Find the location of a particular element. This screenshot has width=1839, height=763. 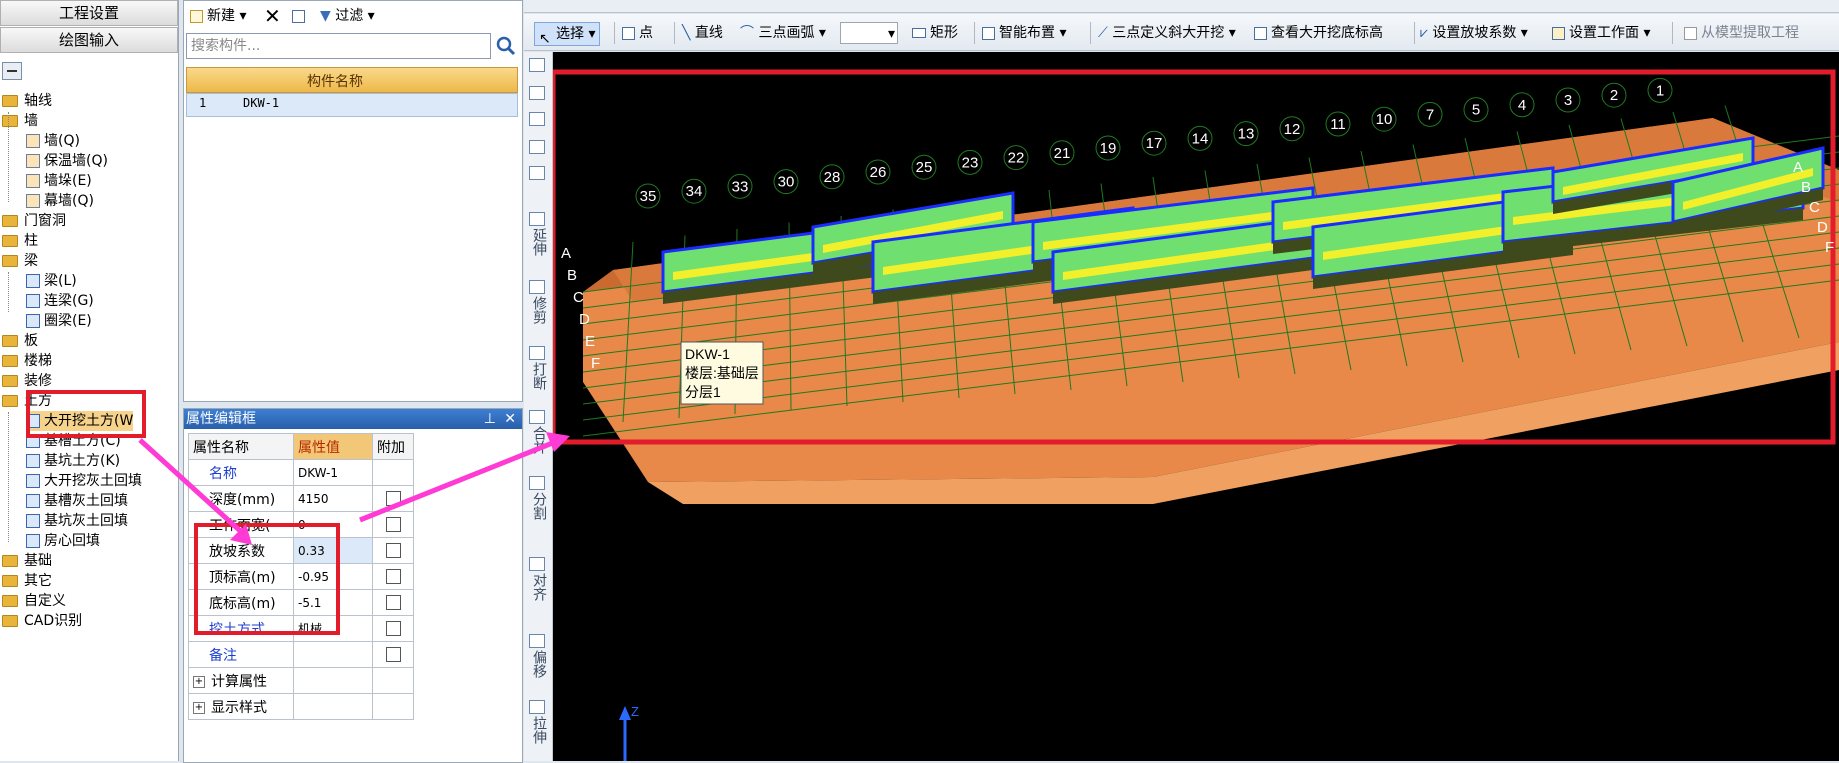

column-header-extra: 附加 is located at coordinates (393, 446).